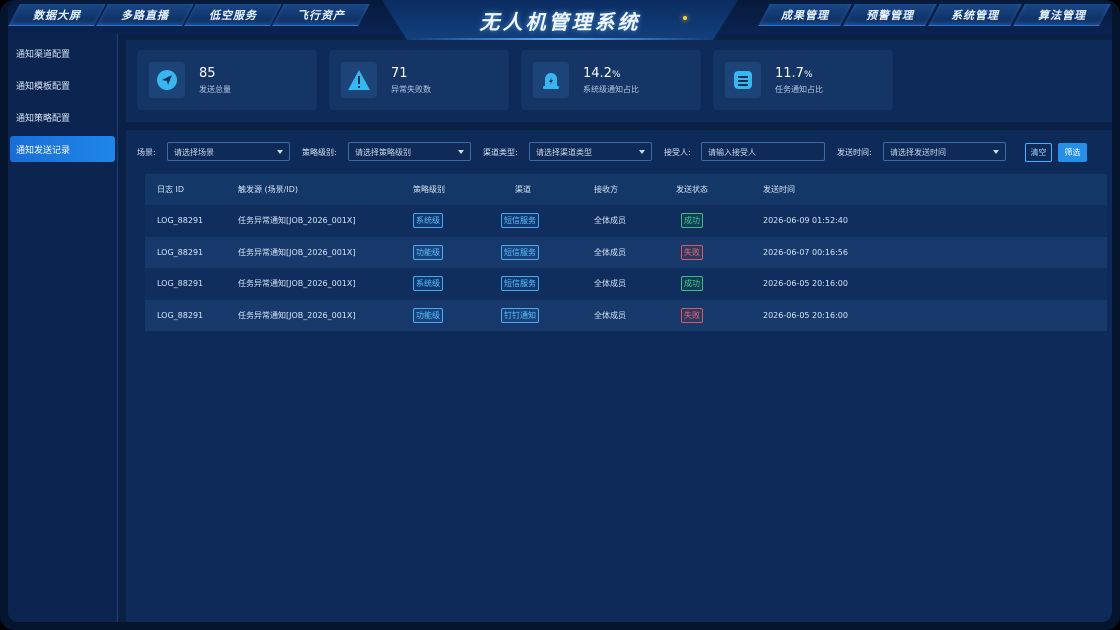 The height and width of the screenshot is (630, 1120). What do you see at coordinates (428, 316) in the screenshot?
I see `cell-level: 功能级` at bounding box center [428, 316].